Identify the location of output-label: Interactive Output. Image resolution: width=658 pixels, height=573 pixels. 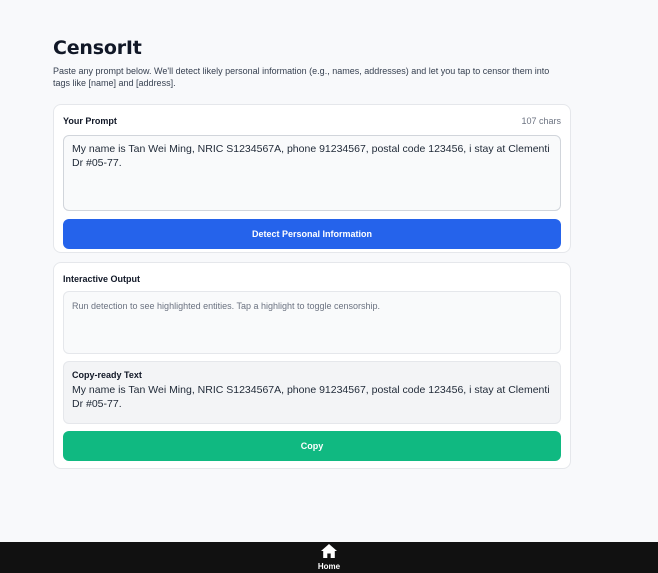
(102, 278).